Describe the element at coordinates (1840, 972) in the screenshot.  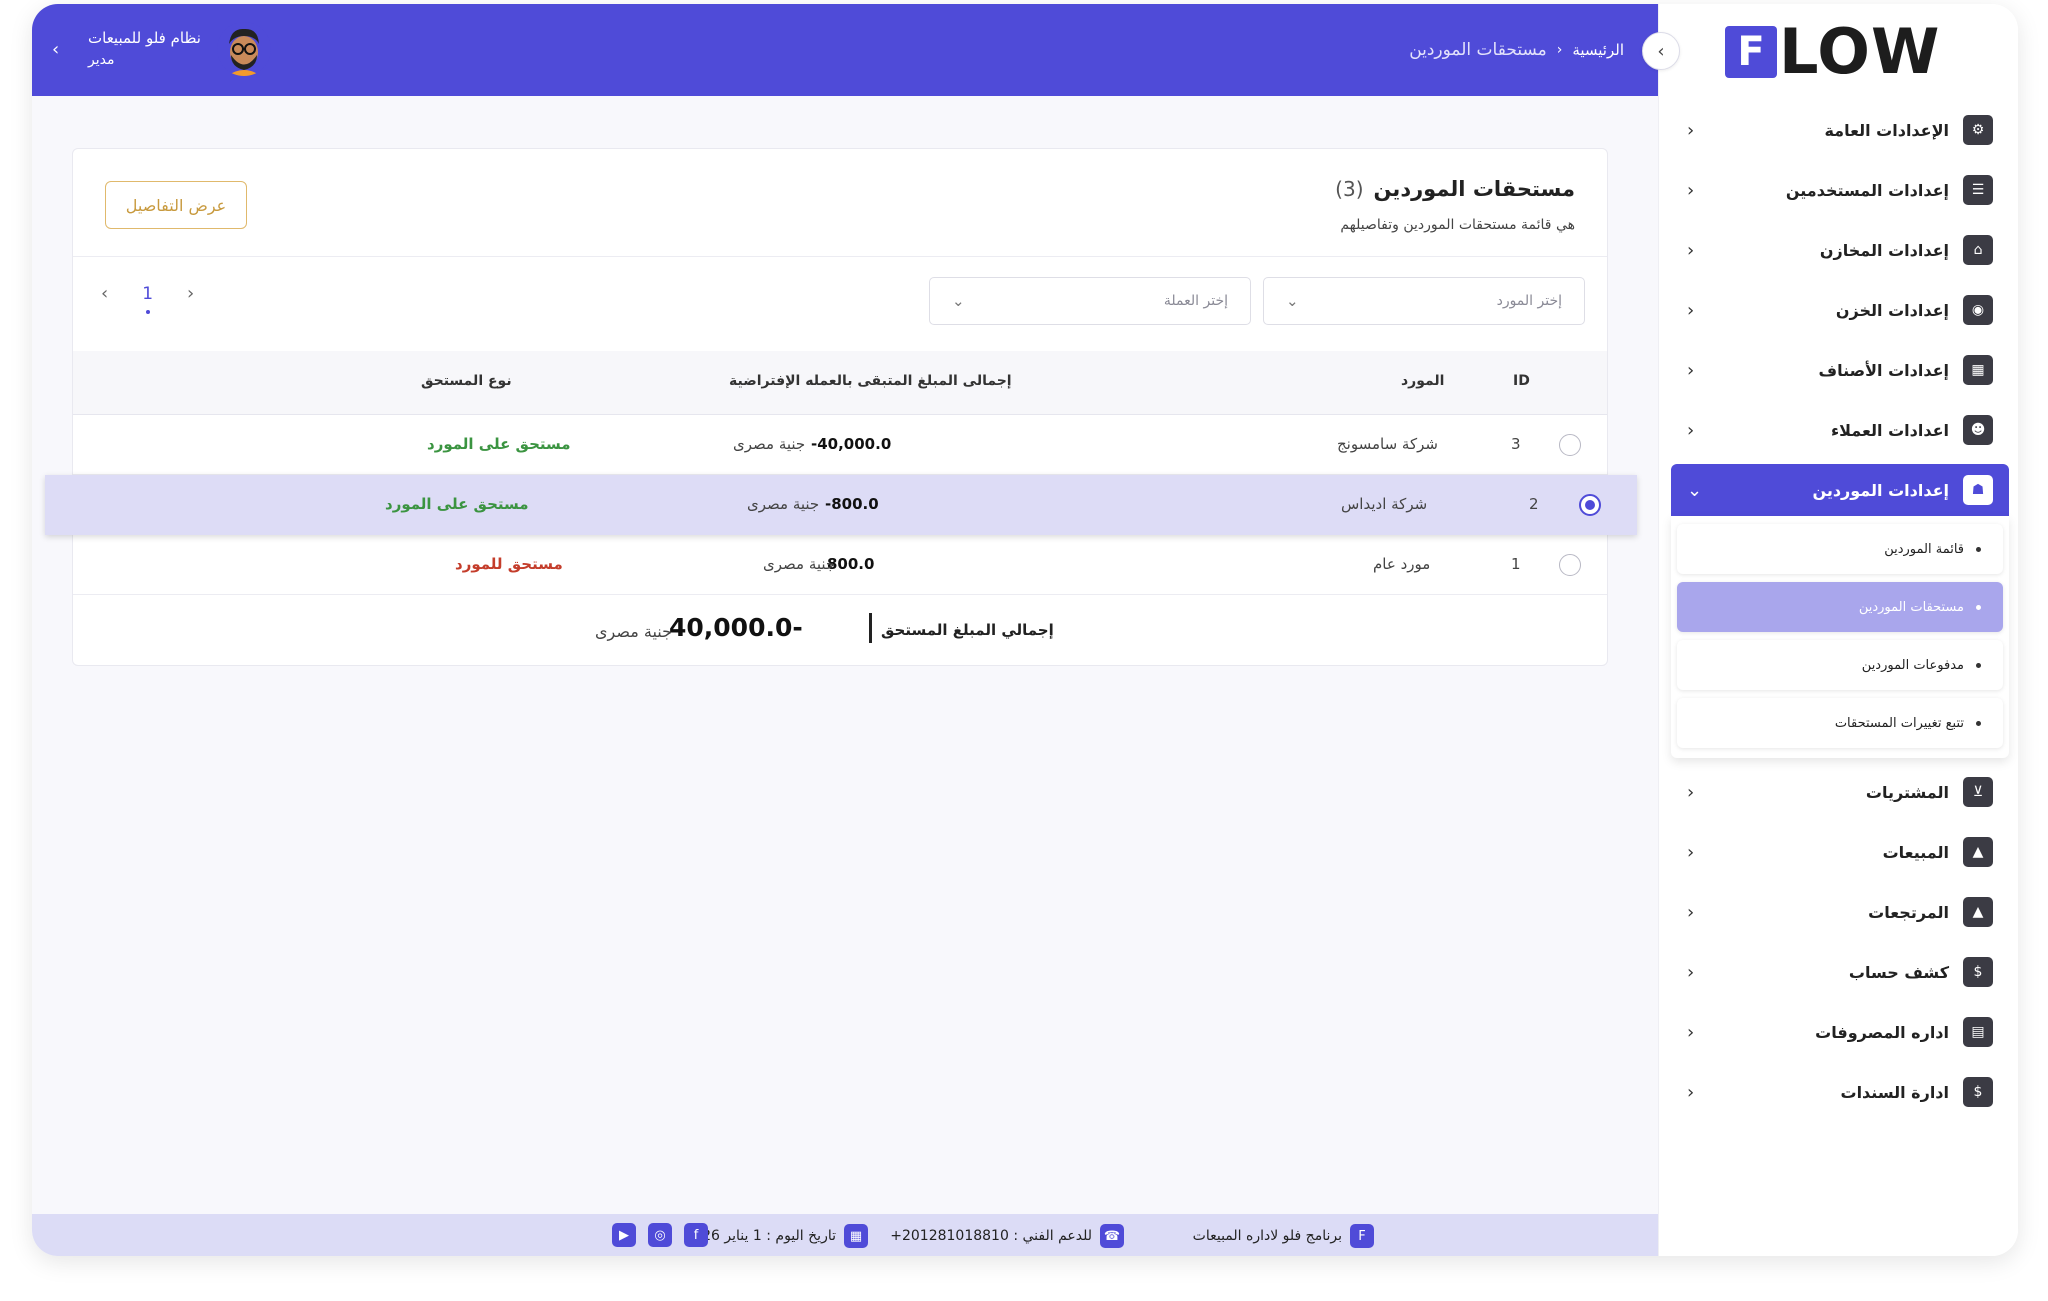
I see `sidebar-item-account-statement: $ كشف حساب ‹` at that location.